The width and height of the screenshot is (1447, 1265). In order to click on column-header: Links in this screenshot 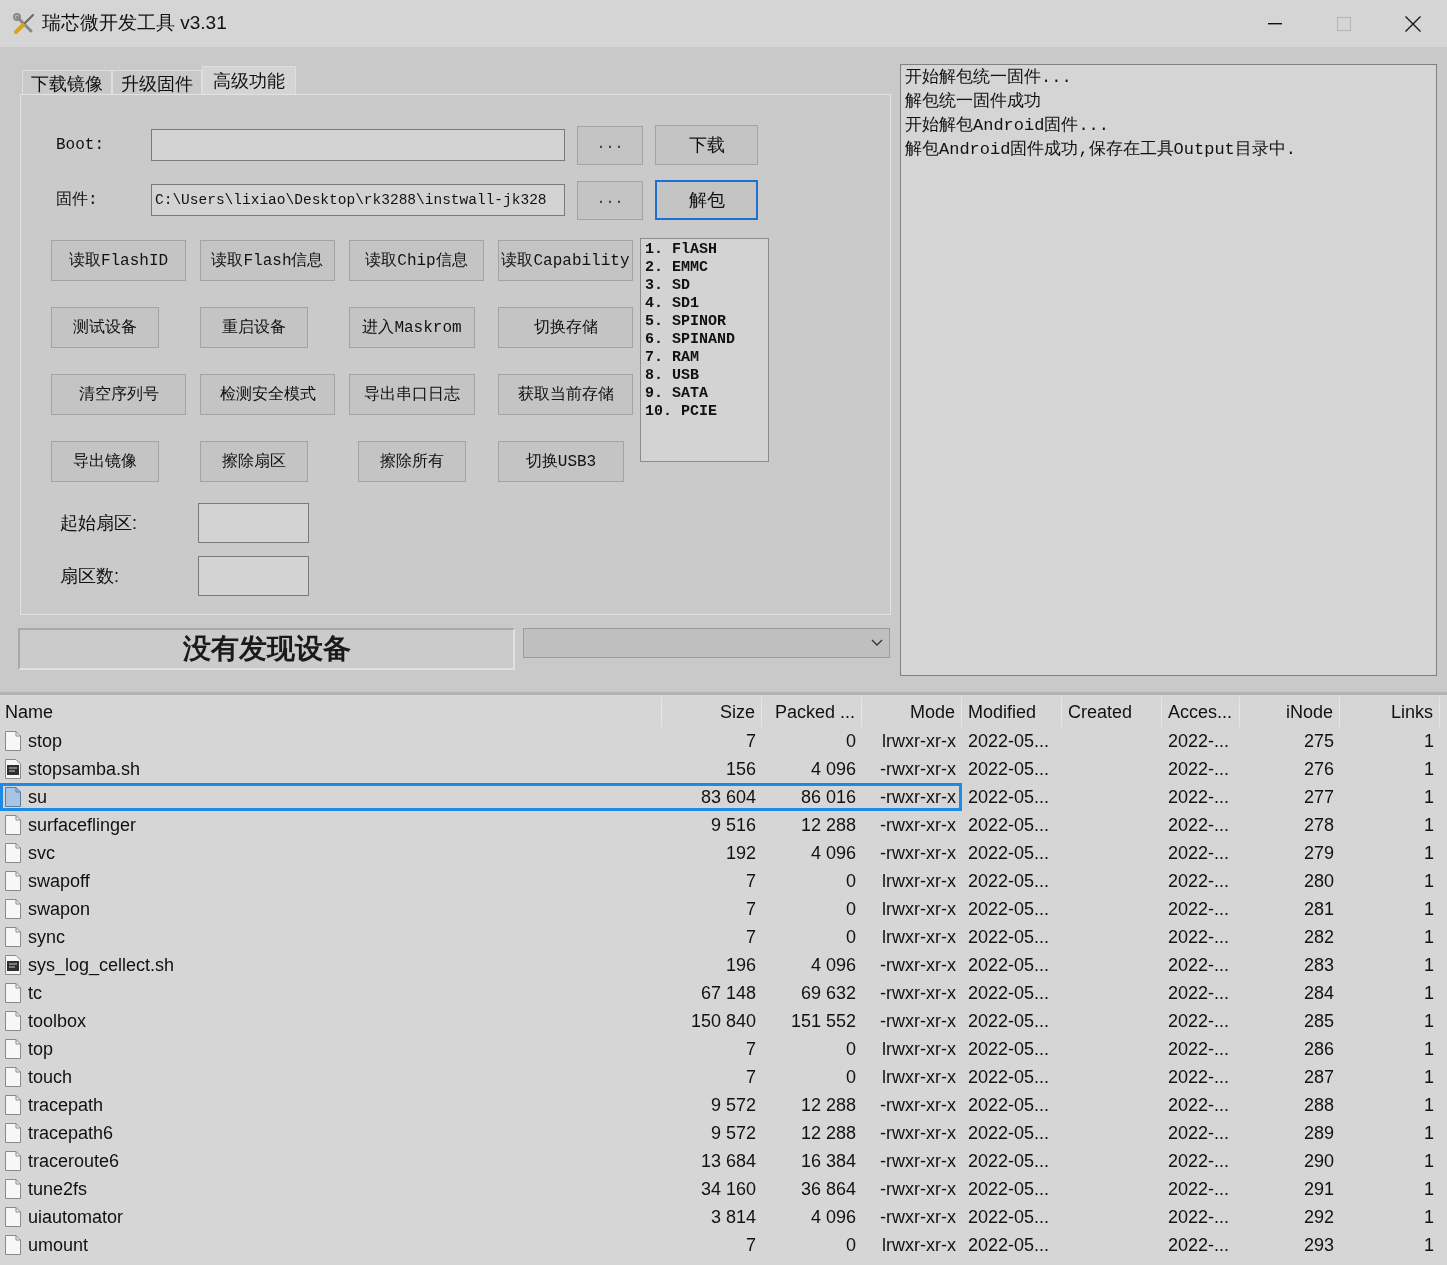, I will do `click(1390, 712)`.